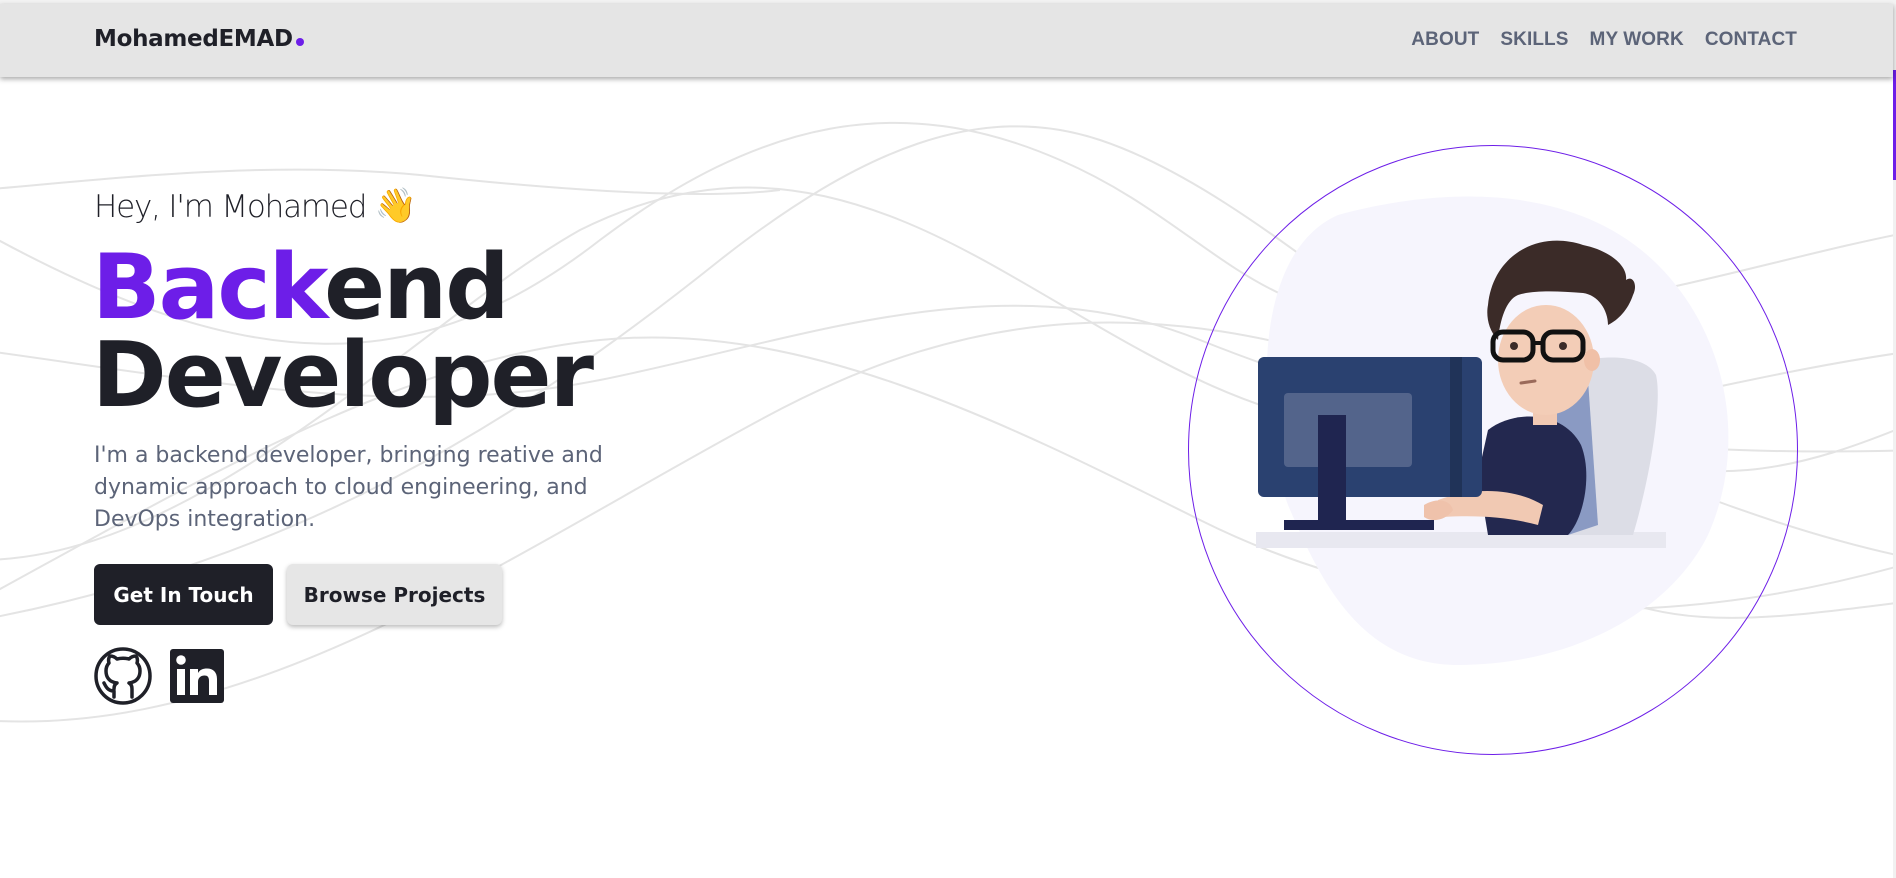 Image resolution: width=1896 pixels, height=878 pixels. Describe the element at coordinates (301, 288) in the screenshot. I see `hero-title-line1: Backend` at that location.